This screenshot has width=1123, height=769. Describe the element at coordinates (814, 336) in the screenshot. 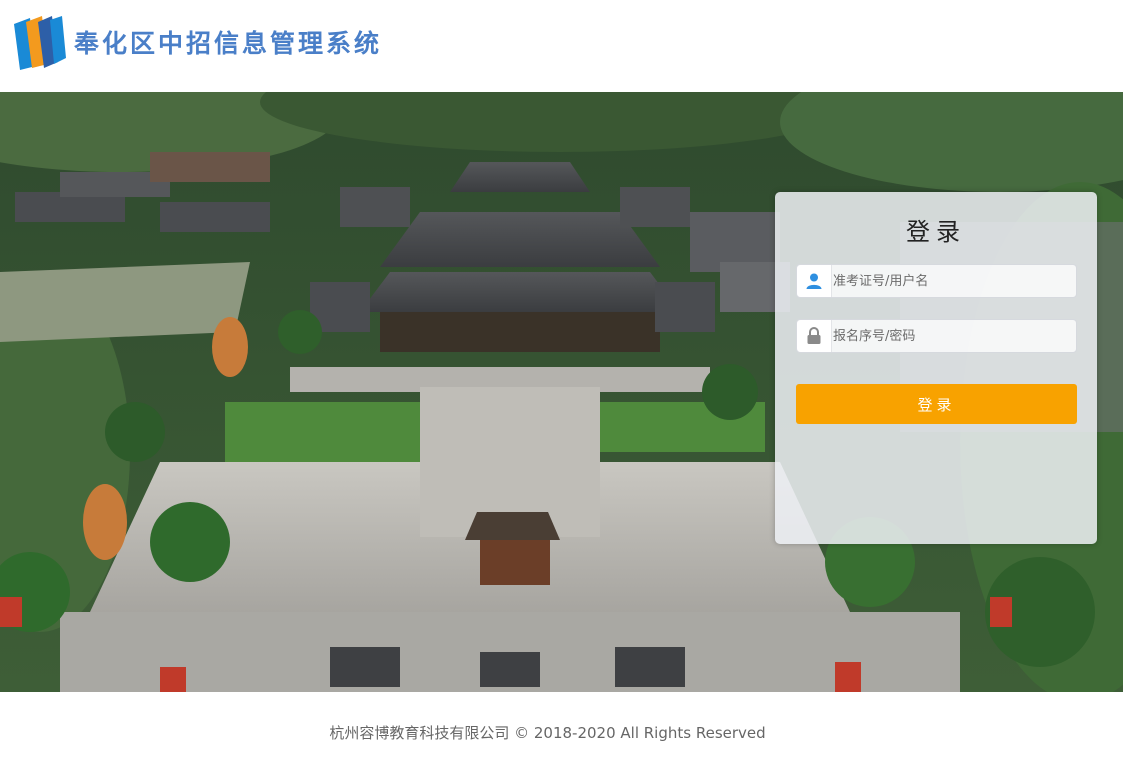

I see `lock-icon` at that location.